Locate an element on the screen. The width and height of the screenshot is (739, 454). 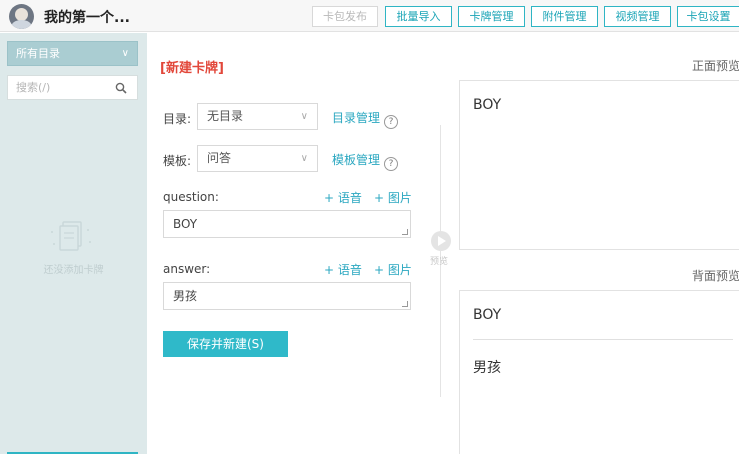
empty-cards-icon is located at coordinates (71, 236).